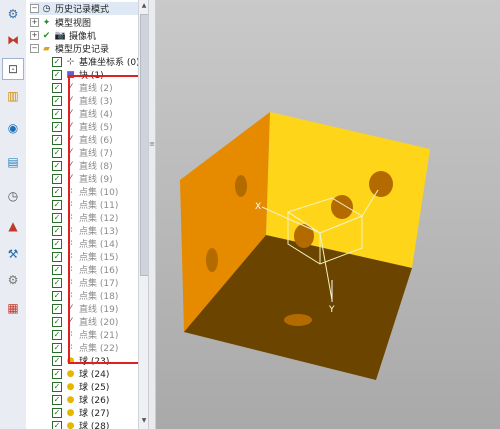 The image size is (500, 429). I want to click on resource-bar: ⚙ ⧓ ⊡ ▥ ◉ ▤ ◷ ▲ ⚒ ⚙ ▦, so click(13, 214).